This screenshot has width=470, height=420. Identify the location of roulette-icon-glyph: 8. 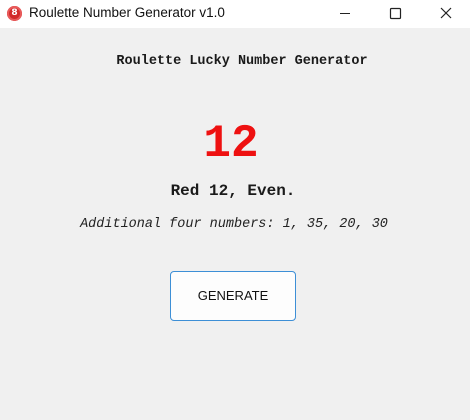
(14, 13).